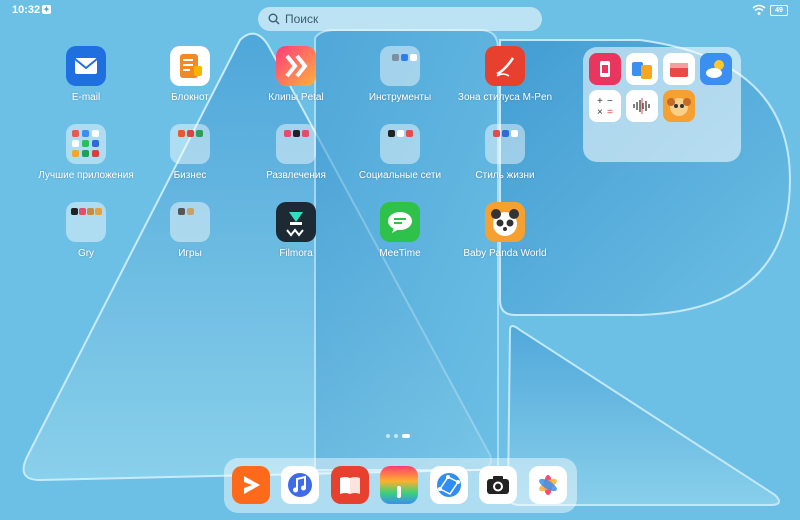  Describe the element at coordinates (400, 66) in the screenshot. I see `tools-folder-icon` at that location.